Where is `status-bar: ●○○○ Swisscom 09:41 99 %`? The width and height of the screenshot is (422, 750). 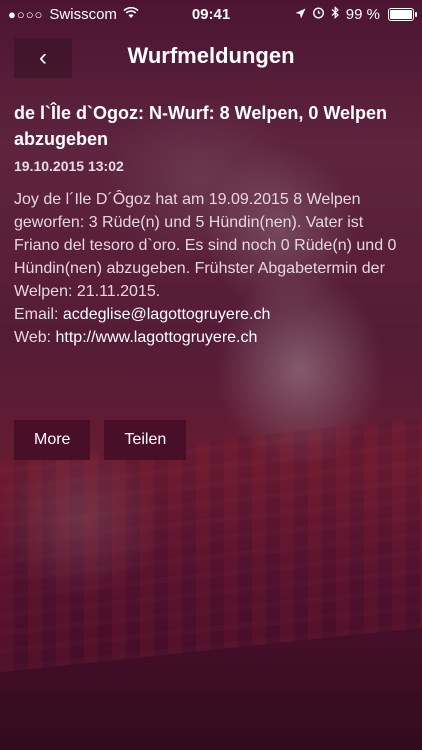 status-bar: ●○○○ Swisscom 09:41 99 % is located at coordinates (211, 14).